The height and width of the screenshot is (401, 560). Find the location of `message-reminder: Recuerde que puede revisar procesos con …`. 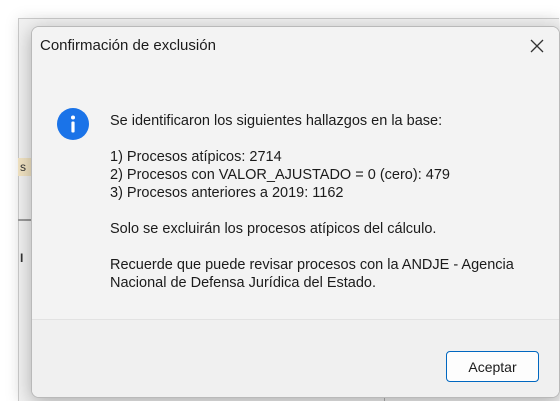

message-reminder: Recuerde que puede revisar procesos con … is located at coordinates (312, 265).